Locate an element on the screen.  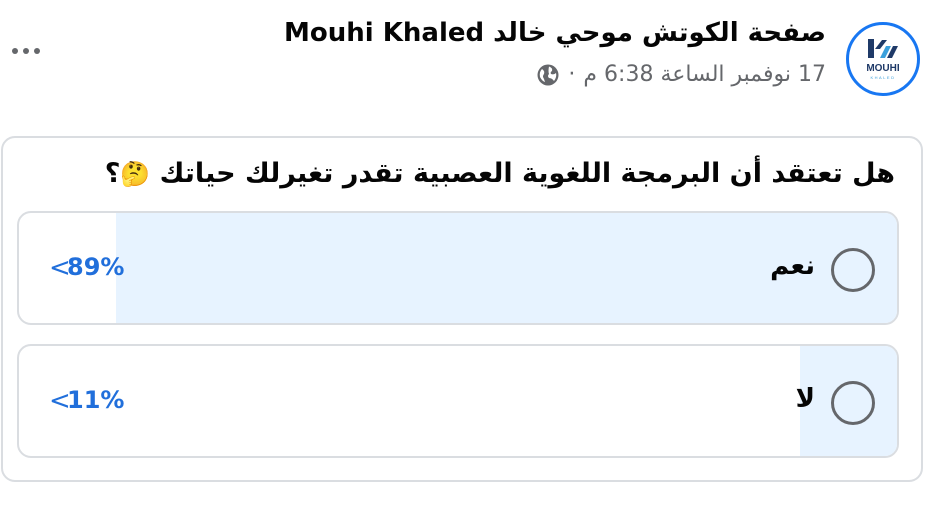
post-timestamp: 17 نوفمبر الساعة 6:38 م is located at coordinates (704, 74).